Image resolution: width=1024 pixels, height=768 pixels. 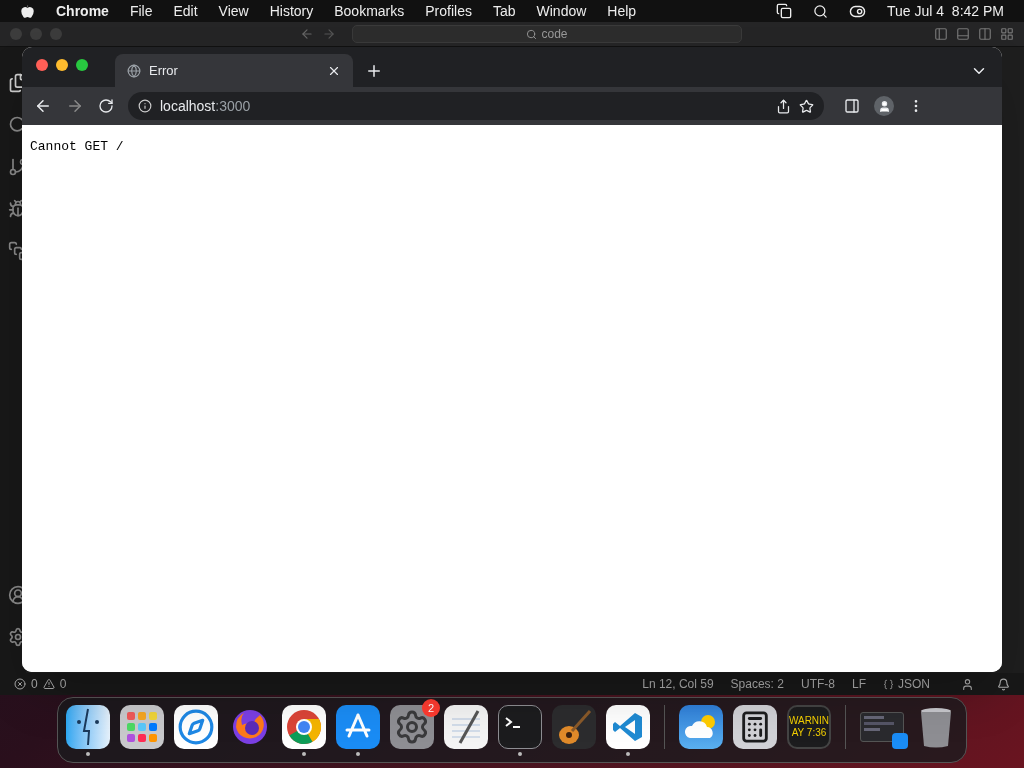 What do you see at coordinates (196, 727) in the screenshot?
I see `compass-icon` at bounding box center [196, 727].